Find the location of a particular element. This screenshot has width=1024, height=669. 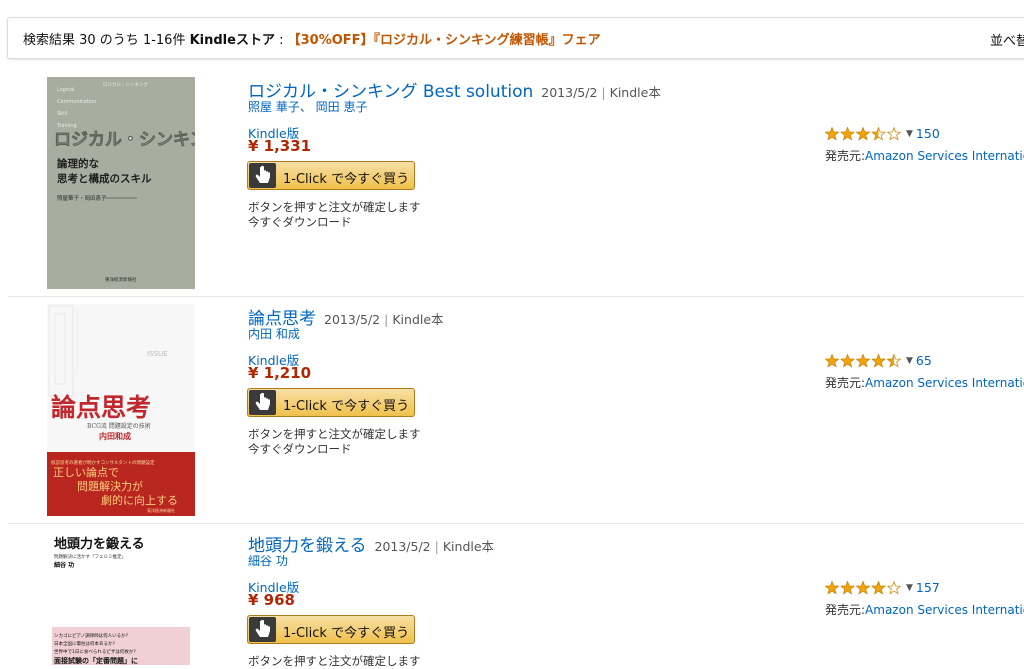

sort-dropdown: 並べ替 is located at coordinates (1007, 39).